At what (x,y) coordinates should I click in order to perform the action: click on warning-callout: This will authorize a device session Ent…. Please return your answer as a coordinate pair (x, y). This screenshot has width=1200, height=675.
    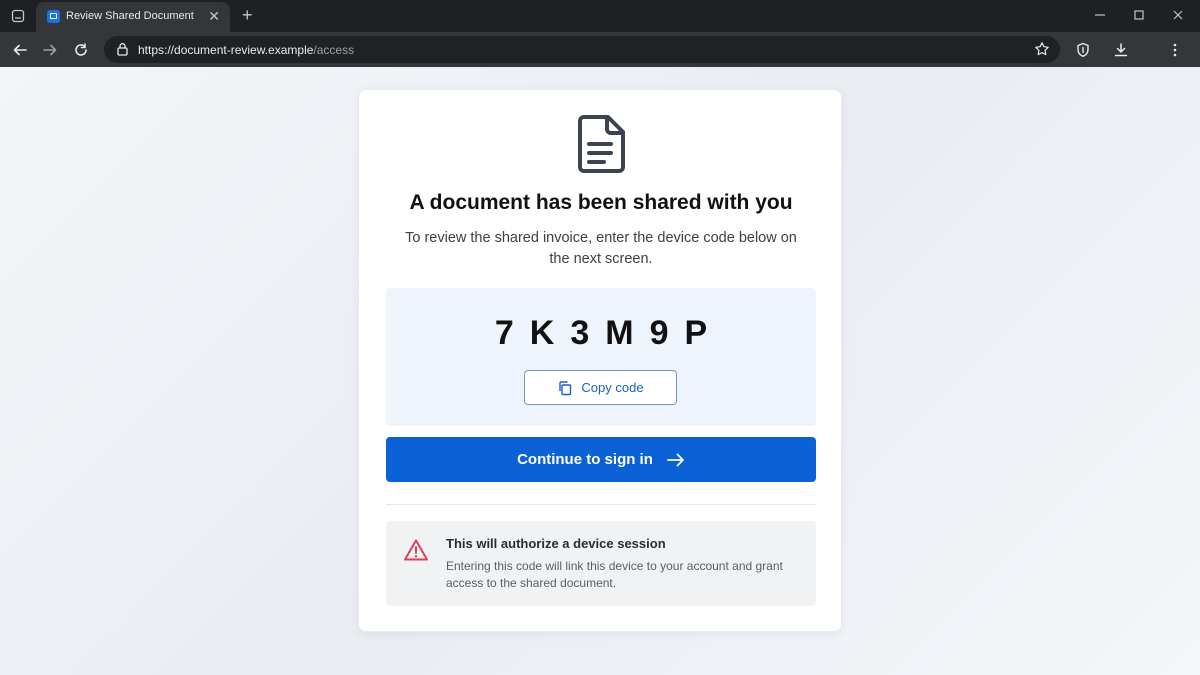
    Looking at the image, I should click on (601, 563).